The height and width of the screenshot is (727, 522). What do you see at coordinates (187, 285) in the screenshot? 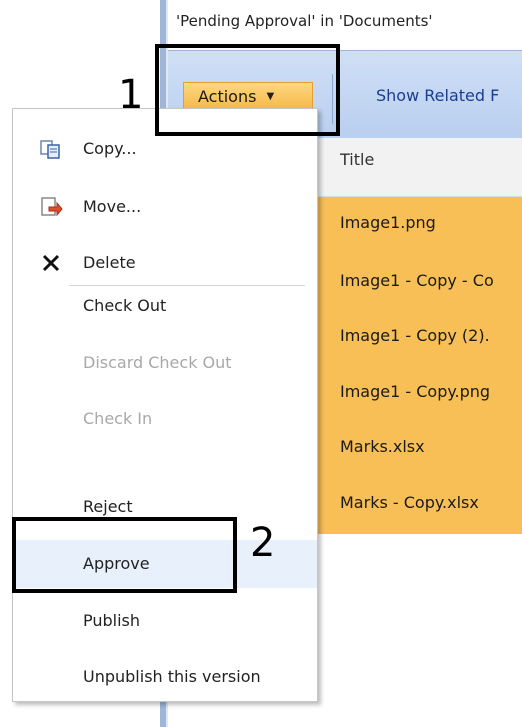
I see `menu-separator` at bounding box center [187, 285].